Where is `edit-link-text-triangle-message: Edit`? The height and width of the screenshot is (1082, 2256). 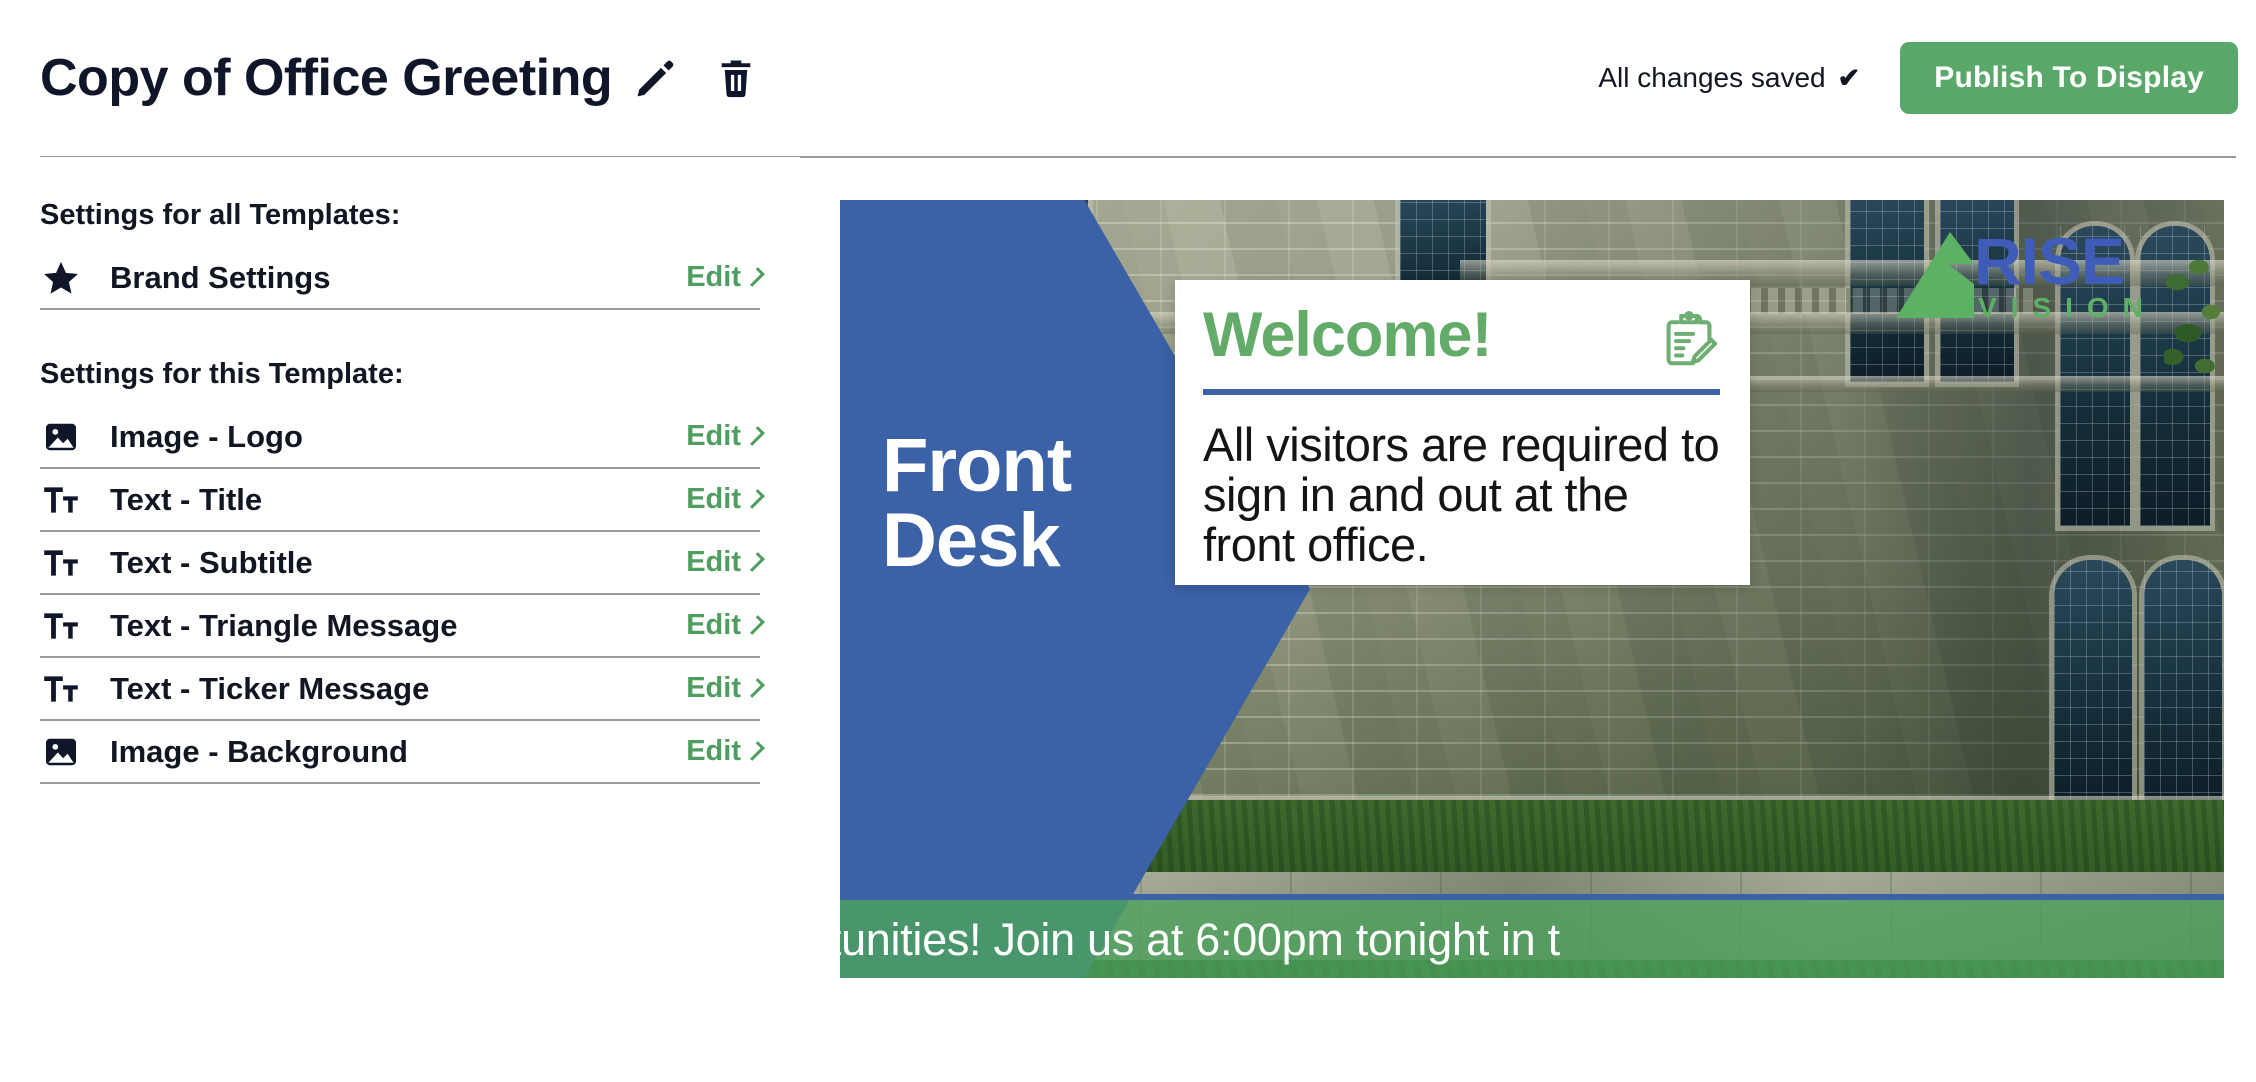 edit-link-text-triangle-message: Edit is located at coordinates (725, 625).